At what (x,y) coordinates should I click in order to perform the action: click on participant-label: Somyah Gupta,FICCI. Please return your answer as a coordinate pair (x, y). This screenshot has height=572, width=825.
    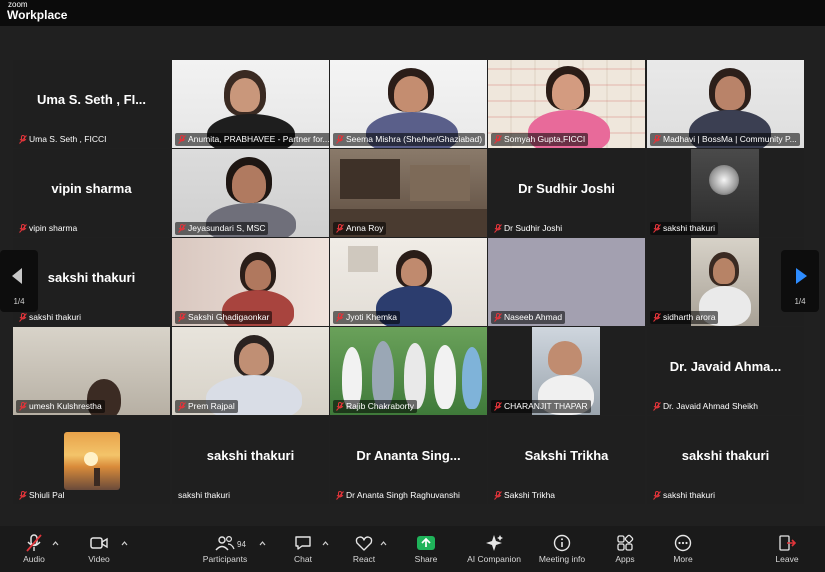
    Looking at the image, I should click on (540, 139).